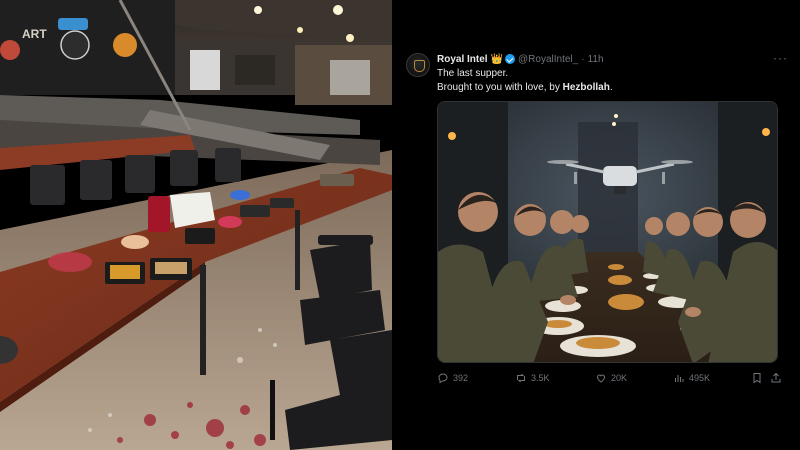  Describe the element at coordinates (521, 378) in the screenshot. I see `repost-icon` at that location.